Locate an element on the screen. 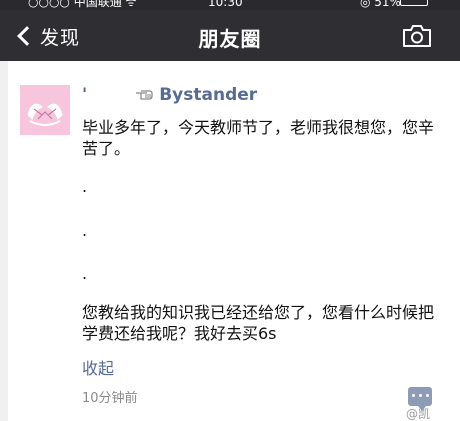 The image size is (460, 421). post-time: 10分钟前 is located at coordinates (110, 398).